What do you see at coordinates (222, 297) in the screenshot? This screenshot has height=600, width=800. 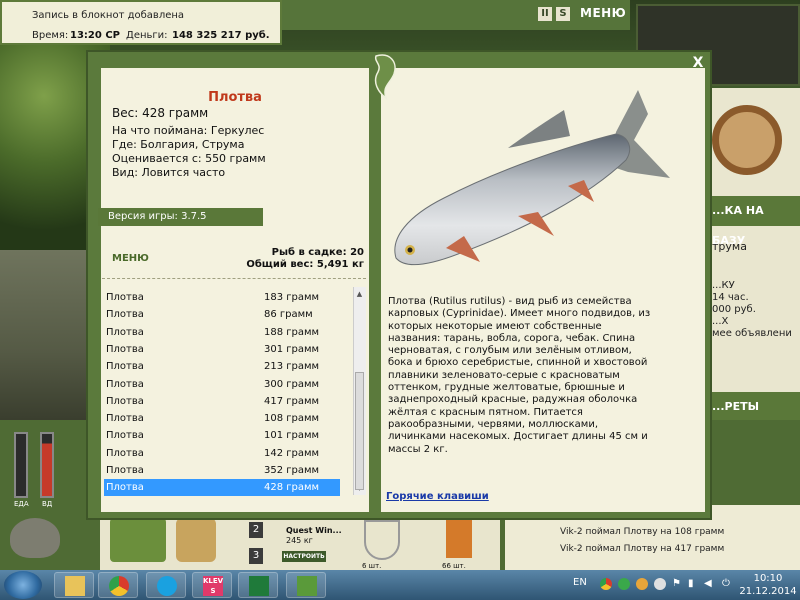 I see `catch-list-row: Плотва 183 грамм` at bounding box center [222, 297].